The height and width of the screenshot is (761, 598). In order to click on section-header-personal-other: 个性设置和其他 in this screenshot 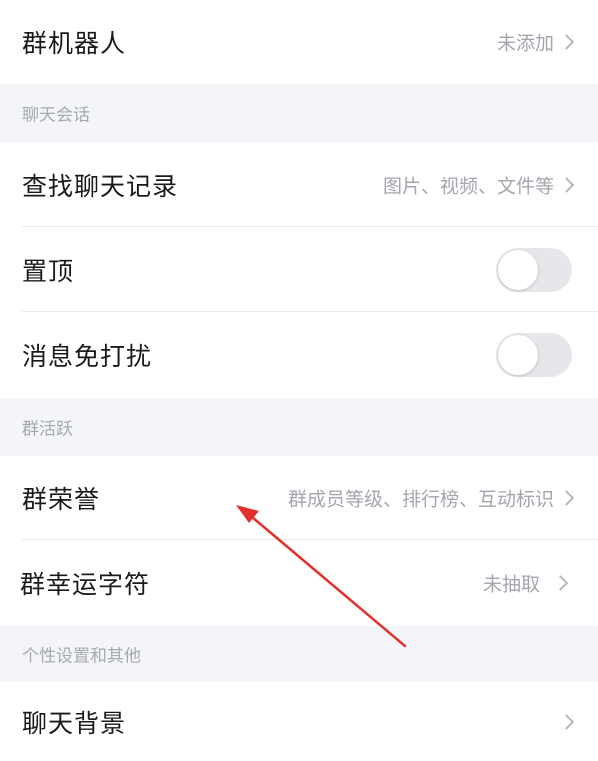, I will do `click(299, 654)`.